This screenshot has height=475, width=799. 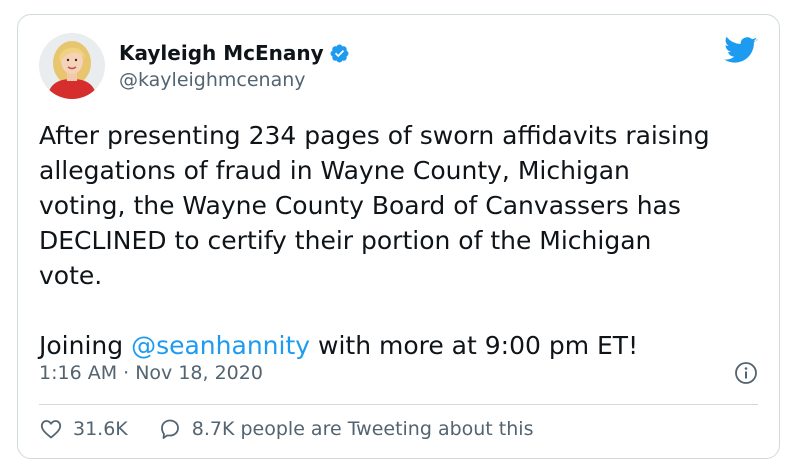 I want to click on tweet-timestamp: 1:16 AM · Nov 18, 2020, so click(x=151, y=373).